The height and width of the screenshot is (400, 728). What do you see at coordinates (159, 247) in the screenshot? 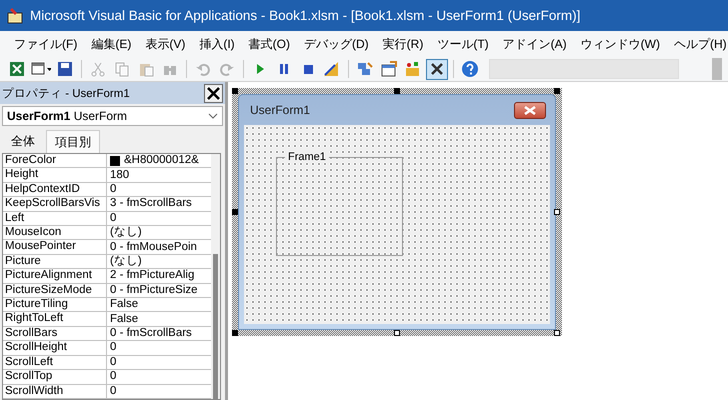
I see `property-value: 0 - fmMousePoin` at bounding box center [159, 247].